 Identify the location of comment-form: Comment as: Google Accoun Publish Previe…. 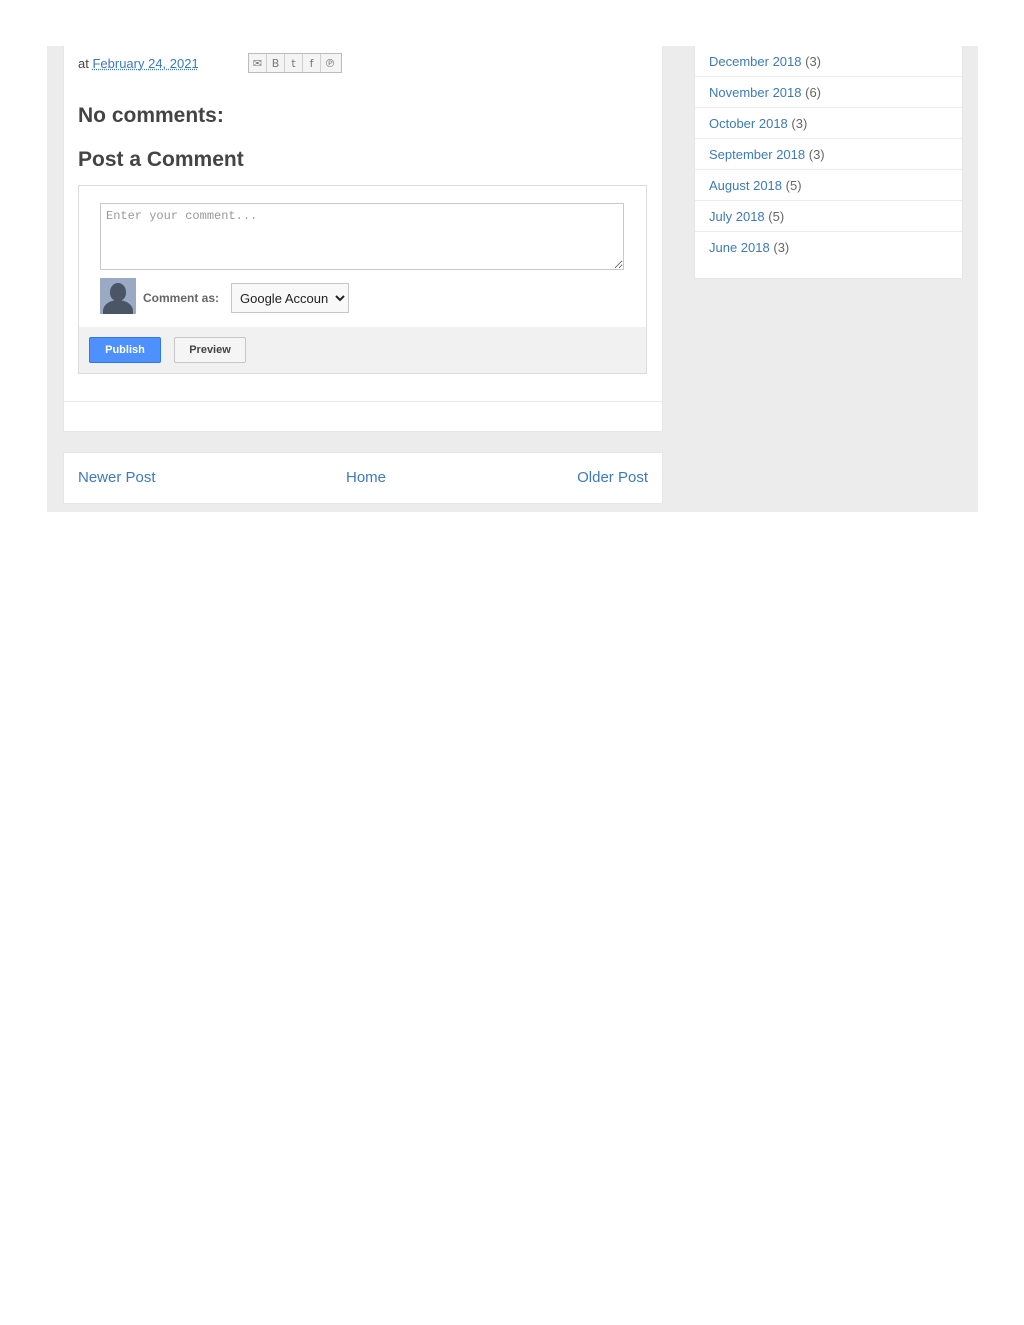
(362, 279).